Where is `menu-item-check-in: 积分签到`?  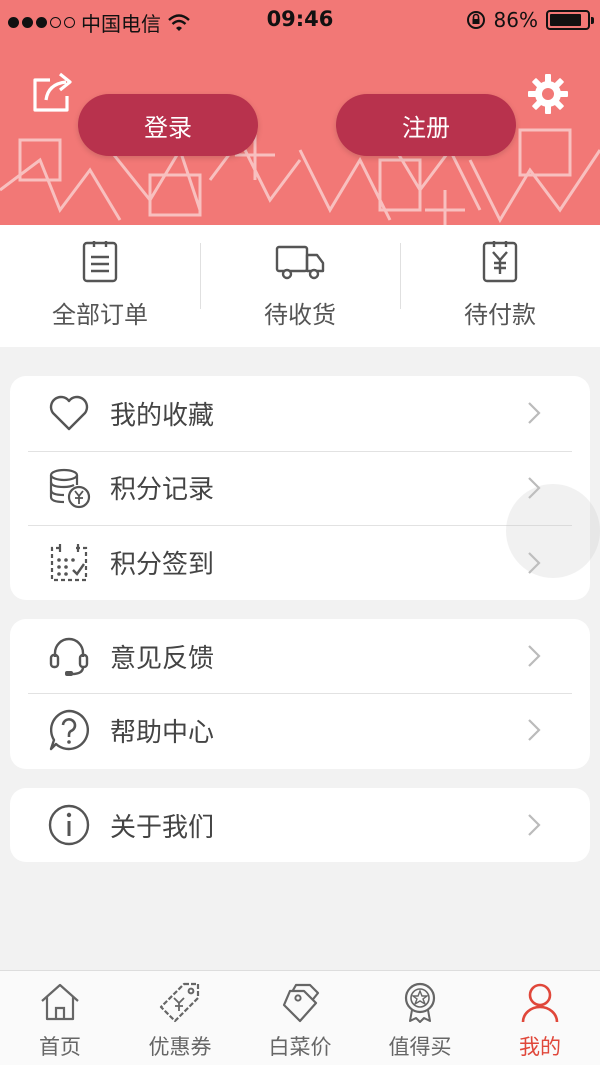
menu-item-check-in: 积分签到 is located at coordinates (300, 562).